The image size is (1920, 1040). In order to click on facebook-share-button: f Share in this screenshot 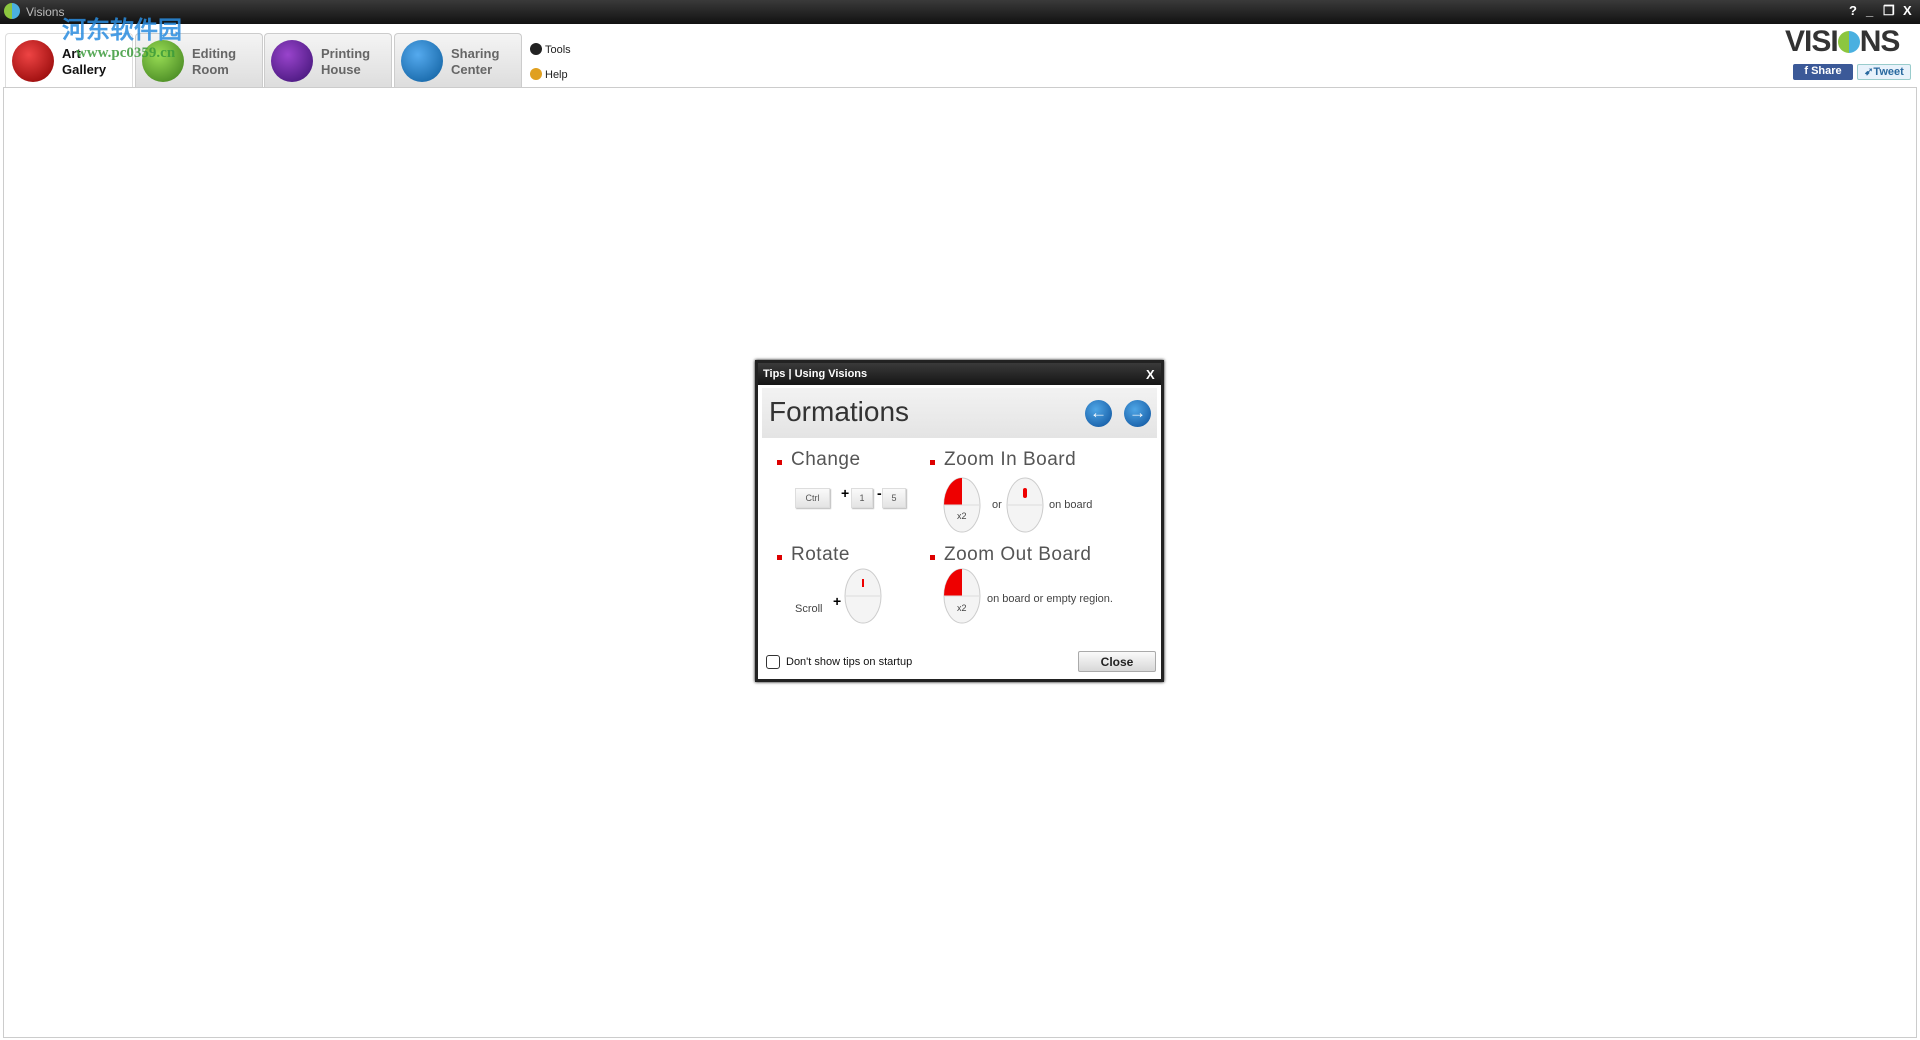, I will do `click(1823, 72)`.